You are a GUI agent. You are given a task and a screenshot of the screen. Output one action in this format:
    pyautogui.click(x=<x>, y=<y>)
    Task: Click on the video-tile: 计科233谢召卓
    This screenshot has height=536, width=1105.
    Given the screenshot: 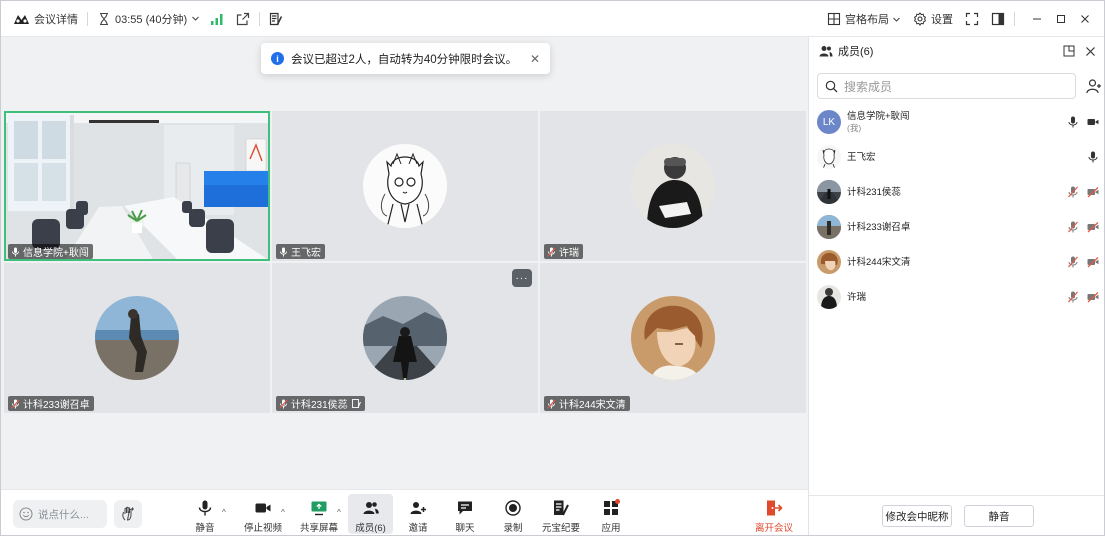 What is the action you would take?
    pyautogui.click(x=137, y=338)
    